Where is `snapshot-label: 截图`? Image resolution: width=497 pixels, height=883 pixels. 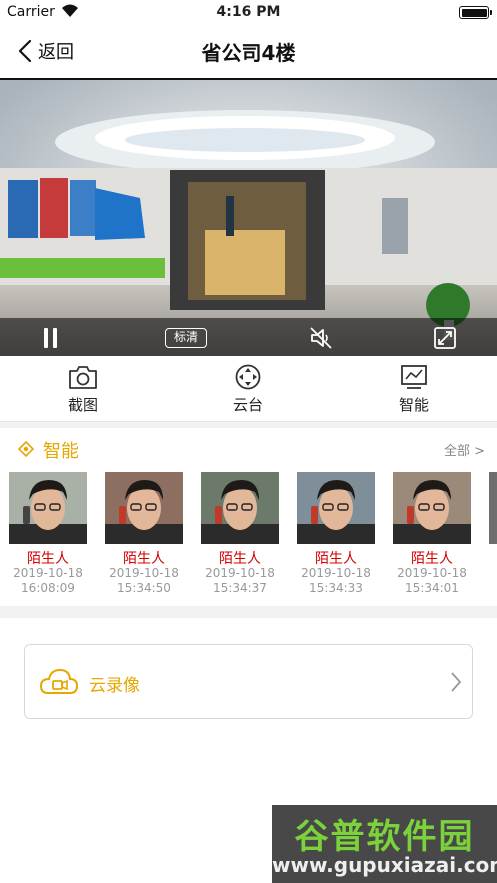 snapshot-label: 截图 is located at coordinates (82, 405).